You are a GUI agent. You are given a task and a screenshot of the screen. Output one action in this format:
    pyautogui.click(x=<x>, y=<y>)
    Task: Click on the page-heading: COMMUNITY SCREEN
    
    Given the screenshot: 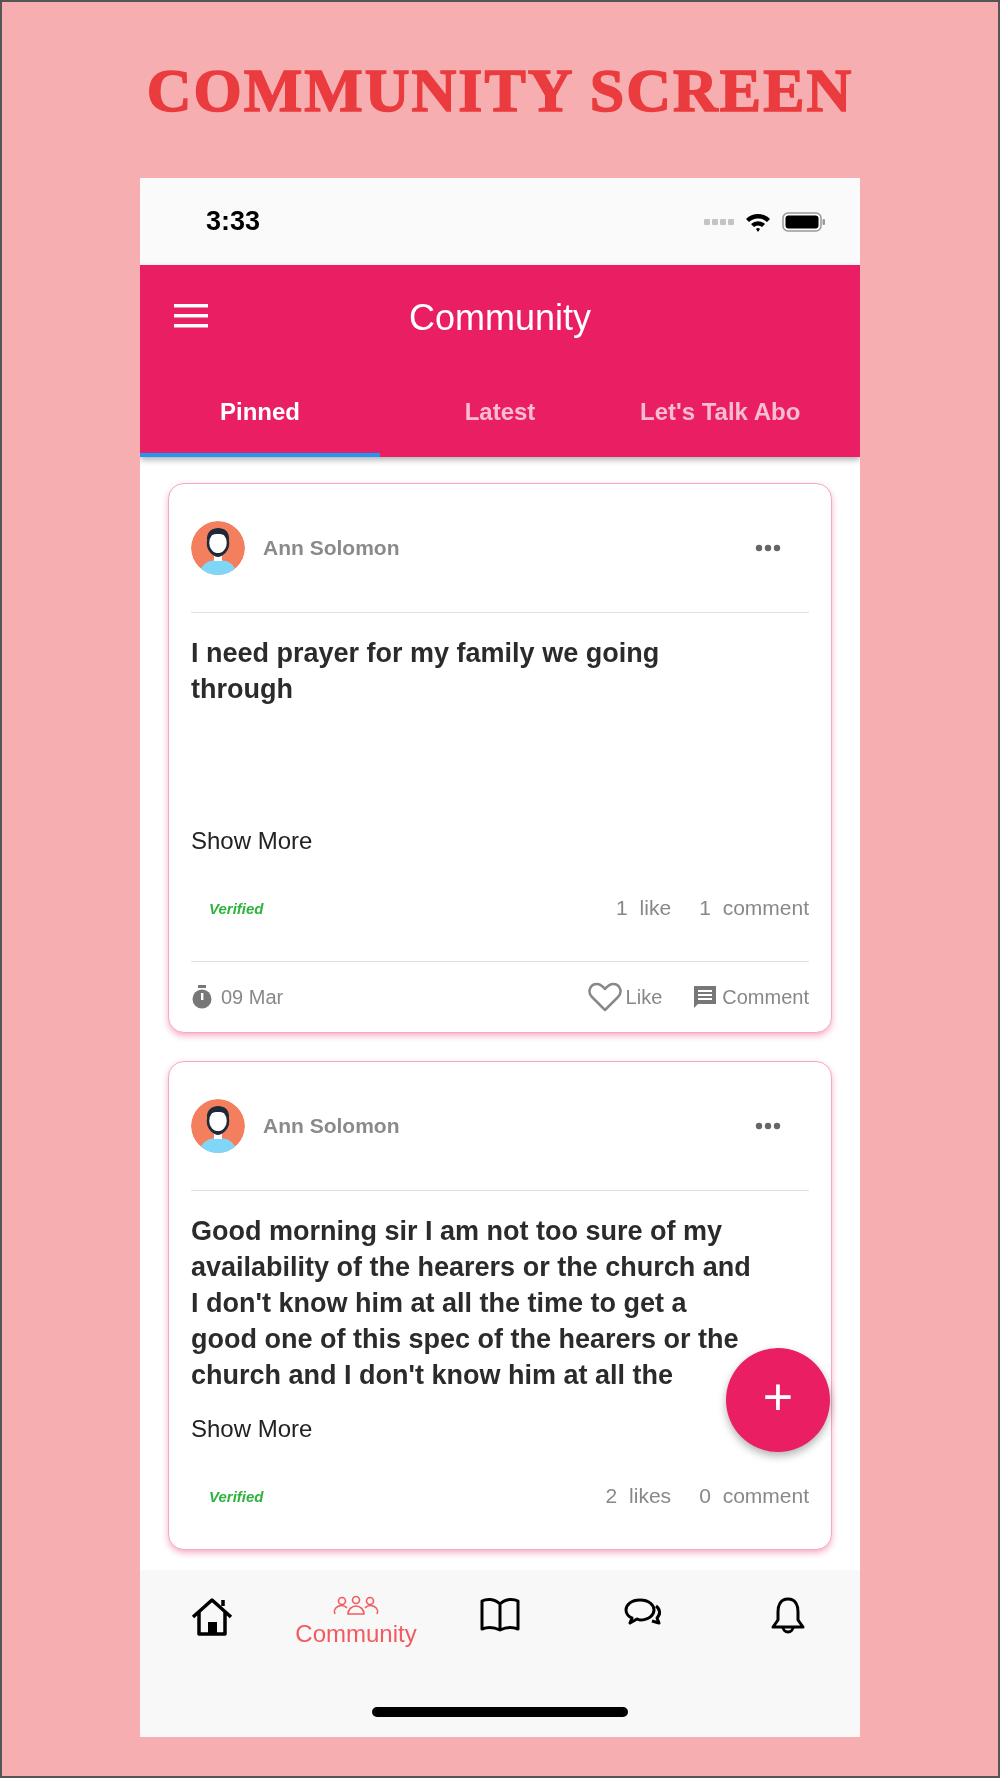 What is the action you would take?
    pyautogui.click(x=500, y=90)
    